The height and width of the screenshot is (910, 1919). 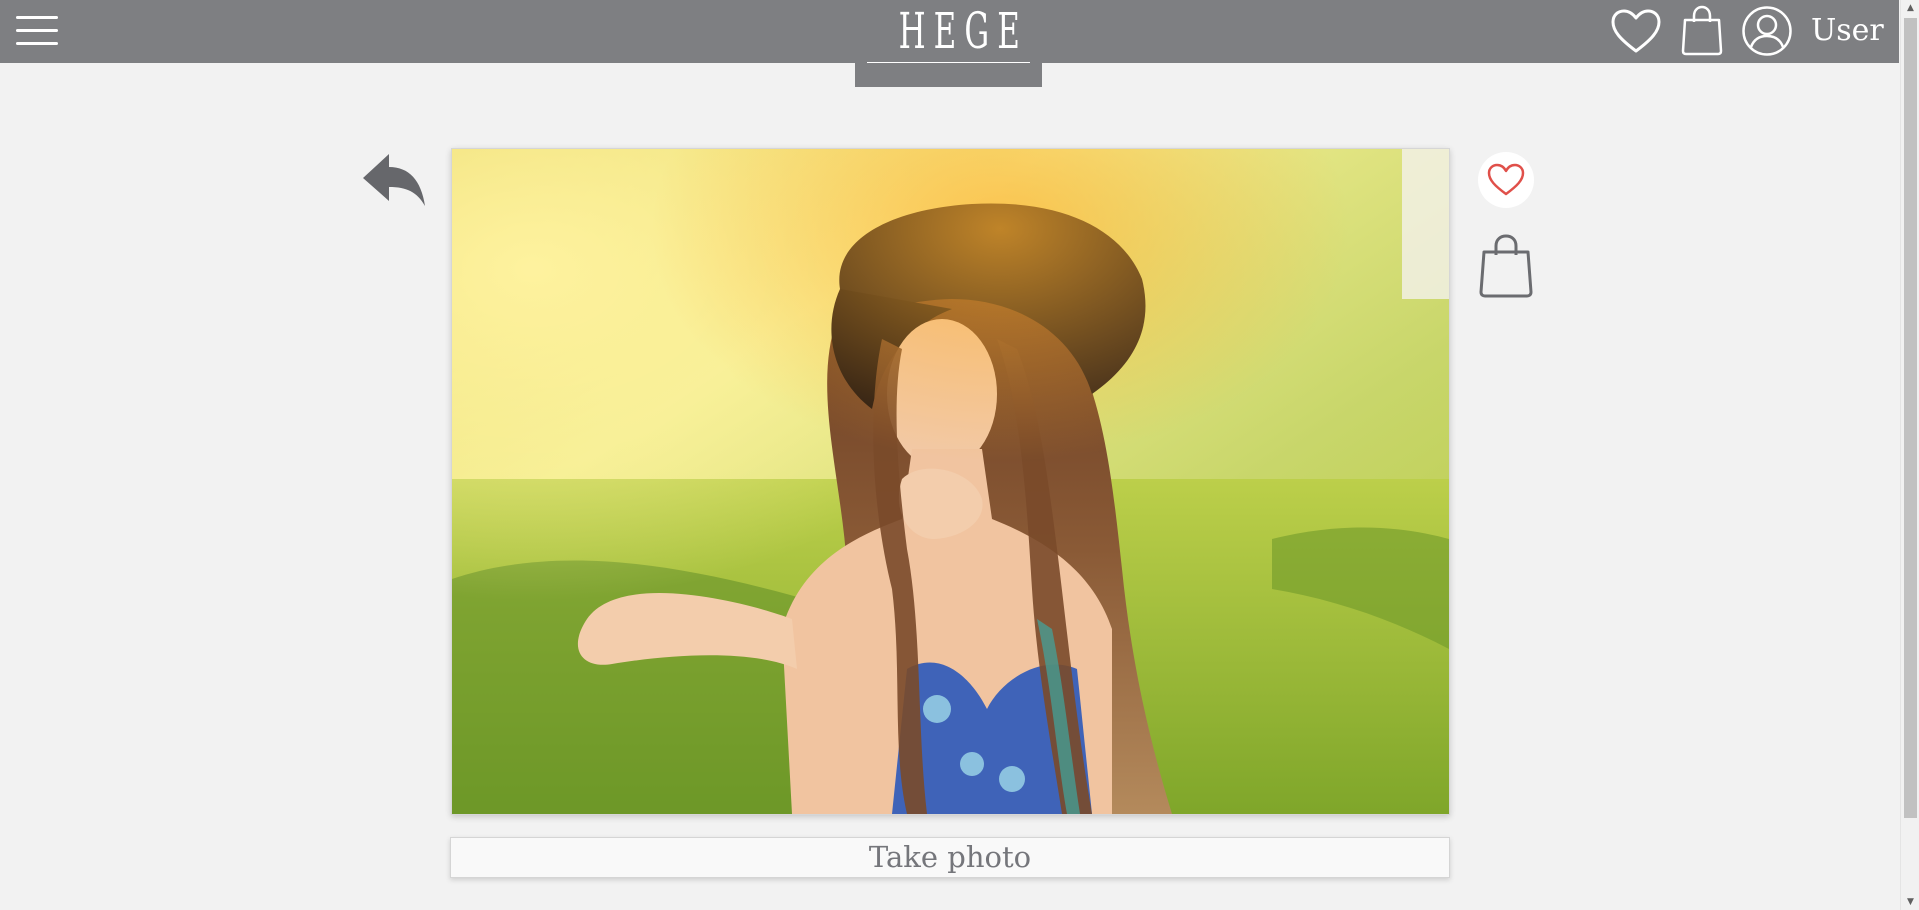 I want to click on user-label: User, so click(x=1847, y=31).